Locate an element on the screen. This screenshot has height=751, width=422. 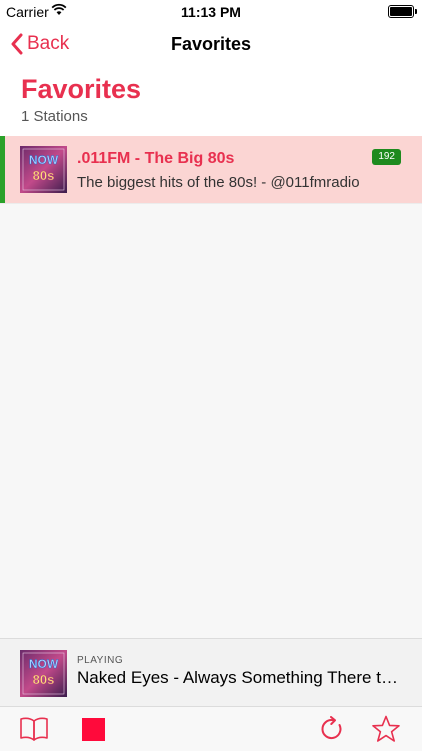
refresh-button is located at coordinates (332, 729).